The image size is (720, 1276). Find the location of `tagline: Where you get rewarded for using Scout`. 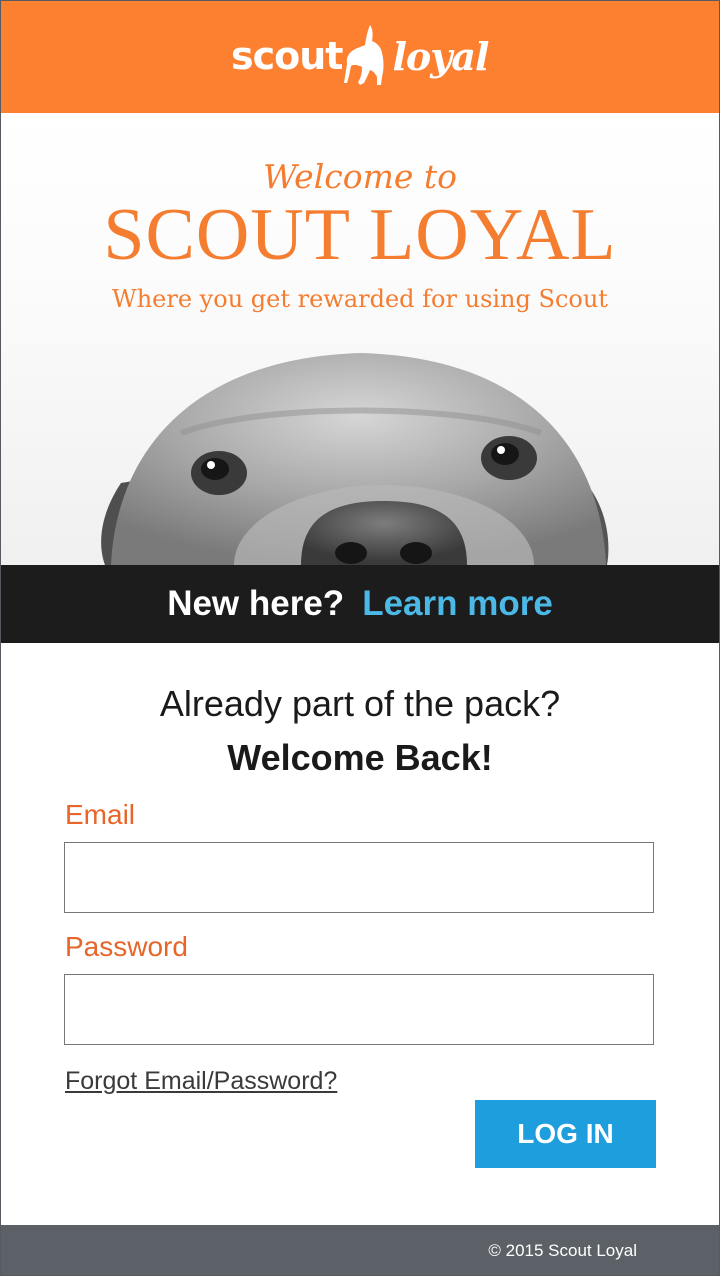

tagline: Where you get rewarded for using Scout is located at coordinates (360, 299).